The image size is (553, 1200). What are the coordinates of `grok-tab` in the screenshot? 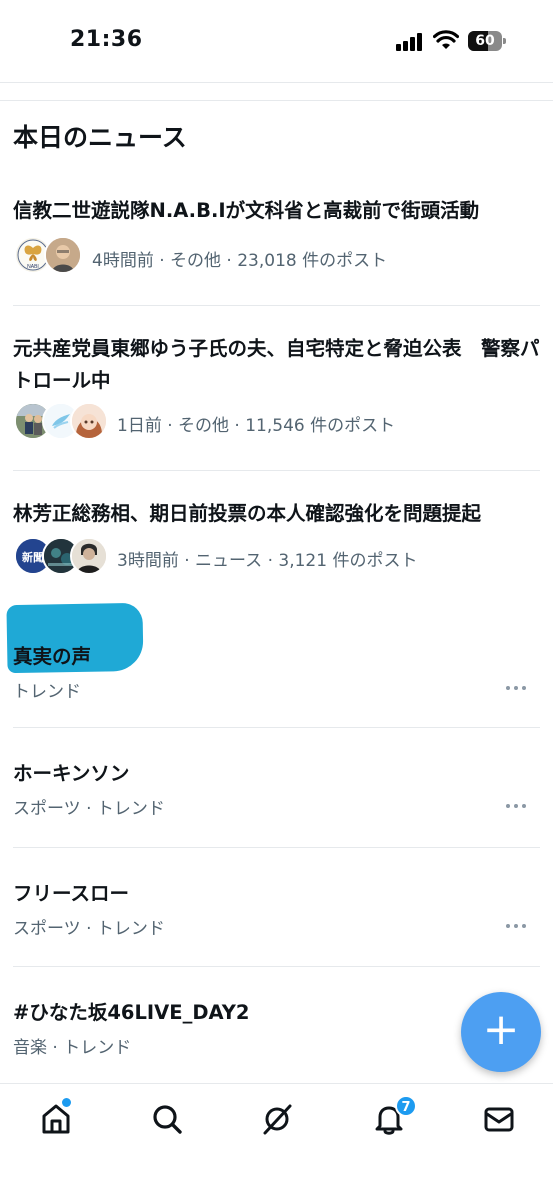 It's located at (277, 1119).